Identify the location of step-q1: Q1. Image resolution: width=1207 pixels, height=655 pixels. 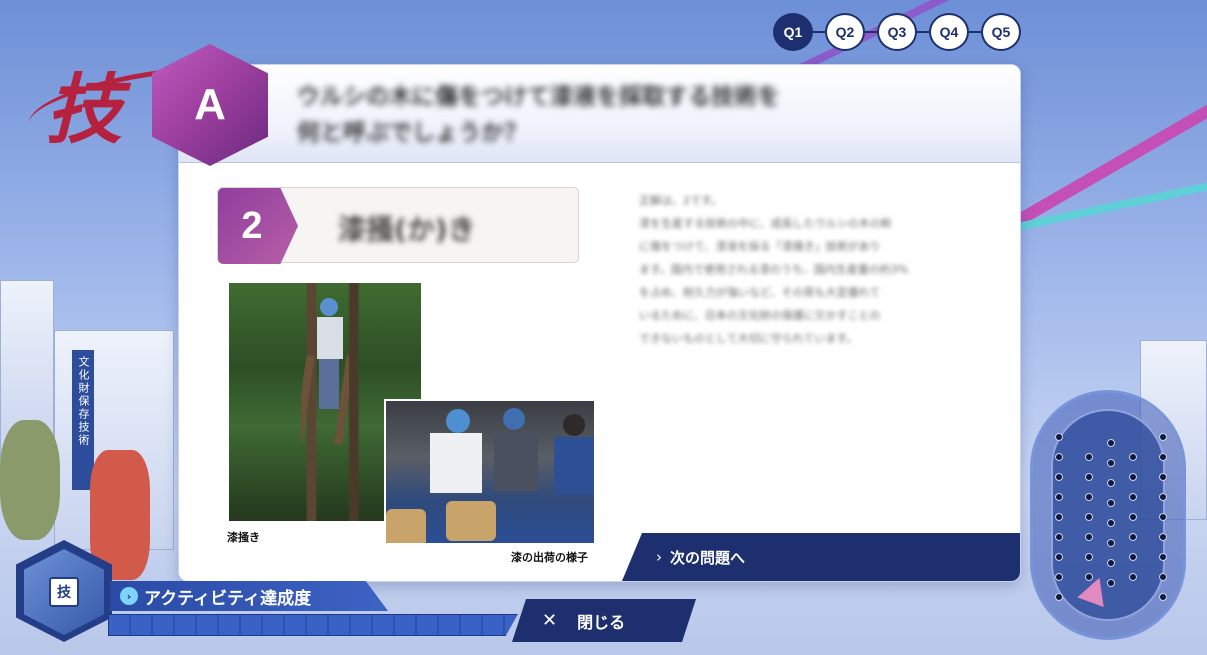
(793, 32).